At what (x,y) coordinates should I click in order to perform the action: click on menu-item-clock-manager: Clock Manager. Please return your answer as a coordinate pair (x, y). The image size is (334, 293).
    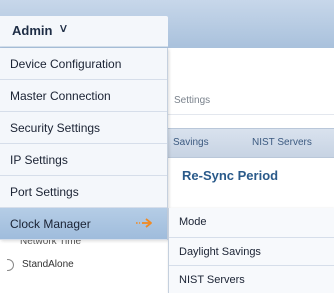
    Looking at the image, I should click on (83, 224).